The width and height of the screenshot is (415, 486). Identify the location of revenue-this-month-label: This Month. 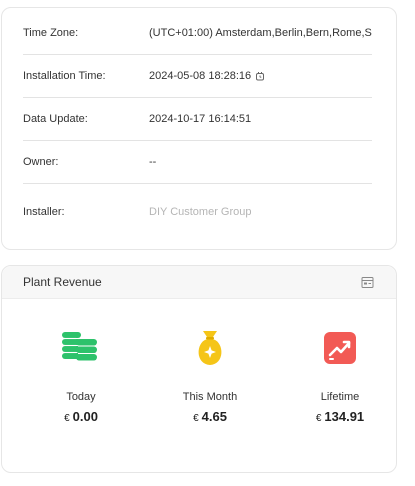
(210, 397).